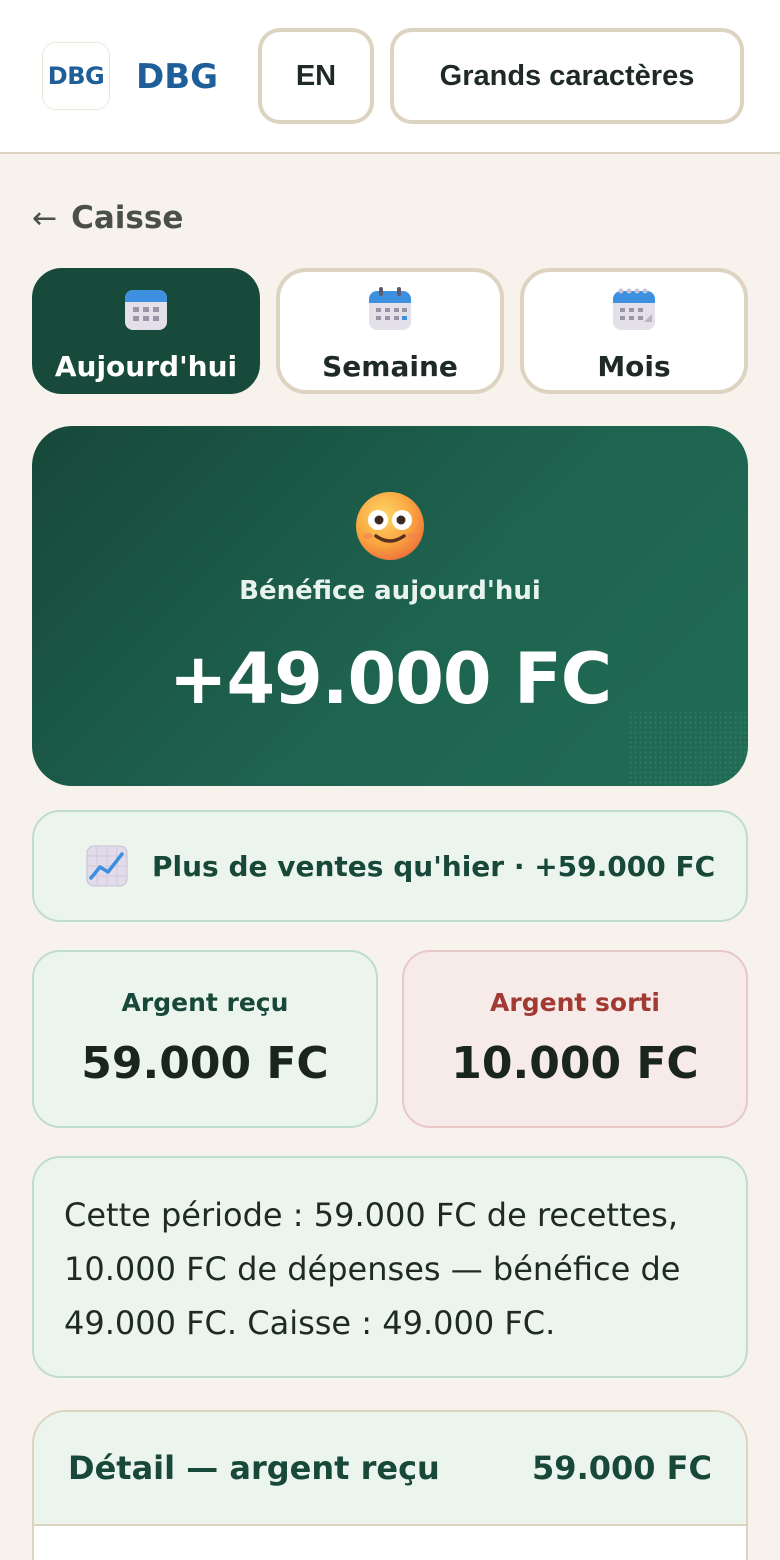  I want to click on tab-week-label: Semaine, so click(390, 366).